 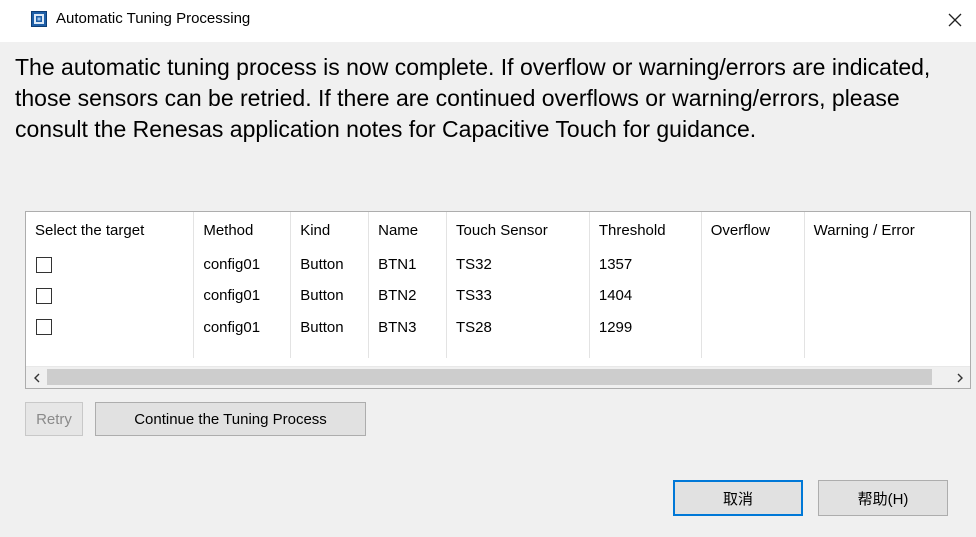 What do you see at coordinates (489, 377) in the screenshot?
I see `scrollbar-thumb` at bounding box center [489, 377].